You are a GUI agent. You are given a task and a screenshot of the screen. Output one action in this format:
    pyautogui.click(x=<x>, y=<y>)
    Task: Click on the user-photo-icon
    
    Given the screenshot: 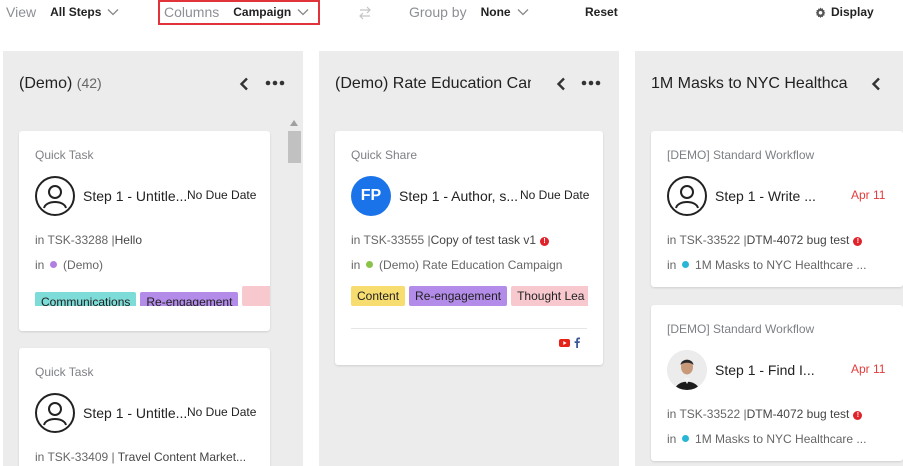 What is the action you would take?
    pyautogui.click(x=687, y=370)
    